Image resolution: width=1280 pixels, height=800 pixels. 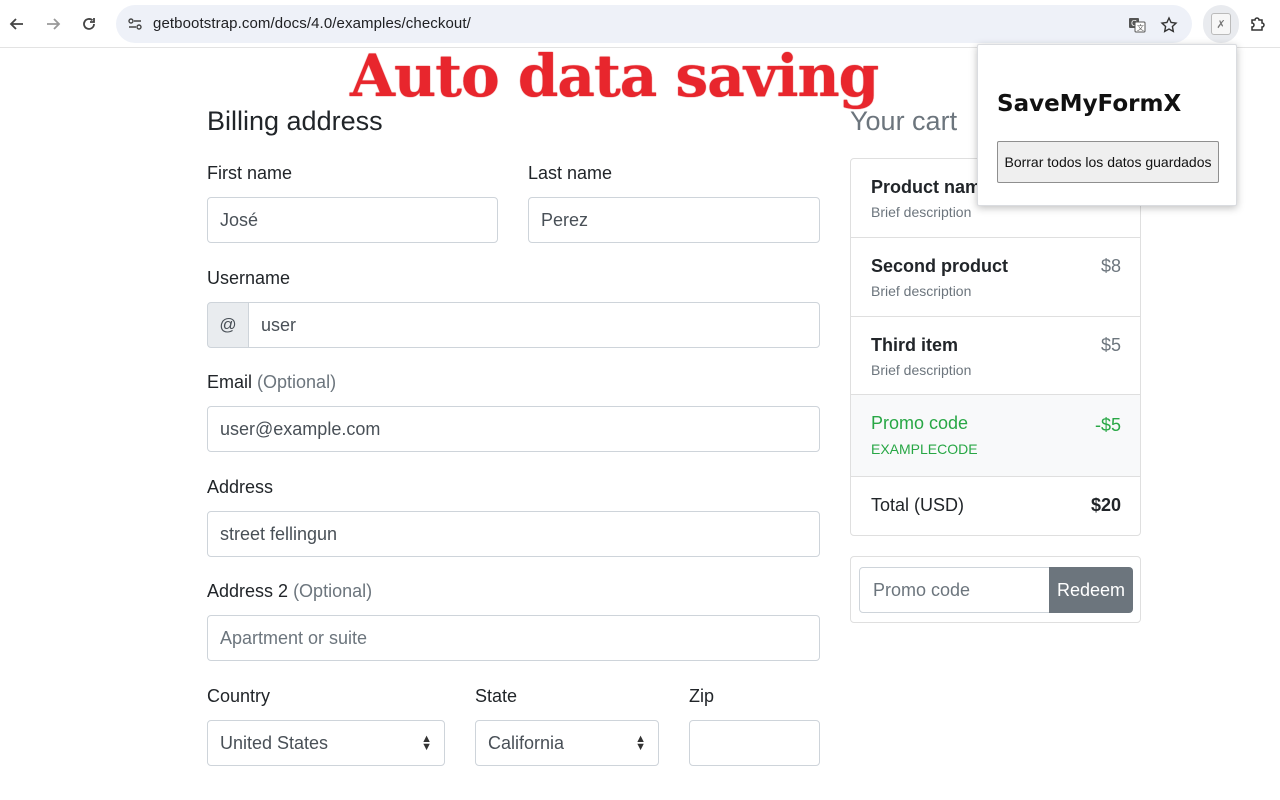 I want to click on cart-item-price: $5, so click(x=1110, y=345).